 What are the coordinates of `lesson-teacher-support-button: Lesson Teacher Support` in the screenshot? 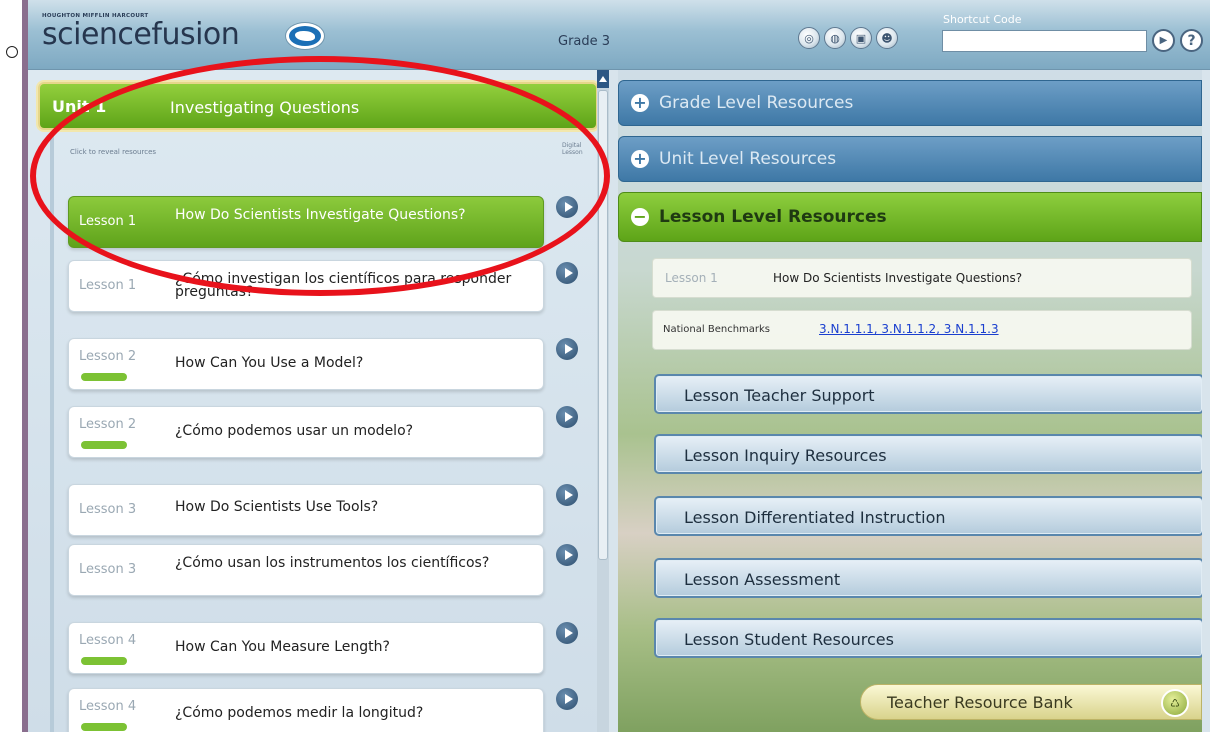 It's located at (928, 394).